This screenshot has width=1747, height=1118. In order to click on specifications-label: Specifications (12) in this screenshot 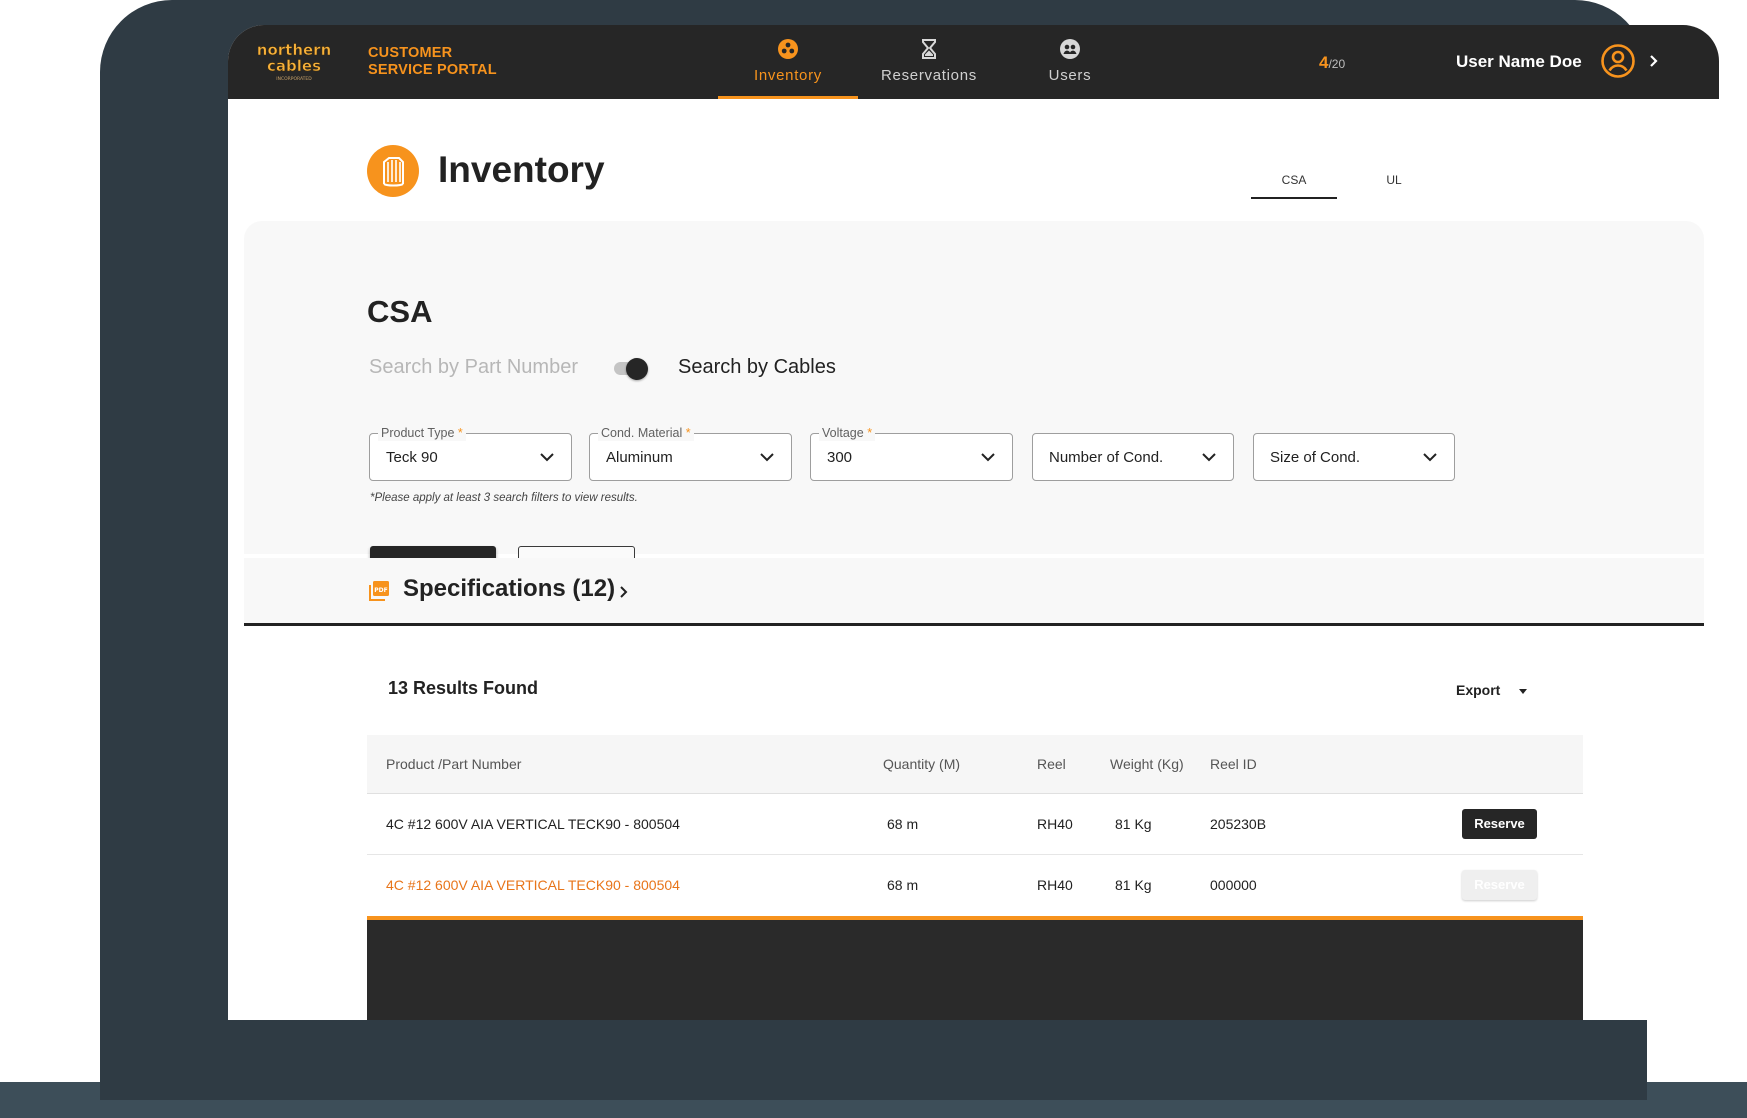, I will do `click(509, 588)`.